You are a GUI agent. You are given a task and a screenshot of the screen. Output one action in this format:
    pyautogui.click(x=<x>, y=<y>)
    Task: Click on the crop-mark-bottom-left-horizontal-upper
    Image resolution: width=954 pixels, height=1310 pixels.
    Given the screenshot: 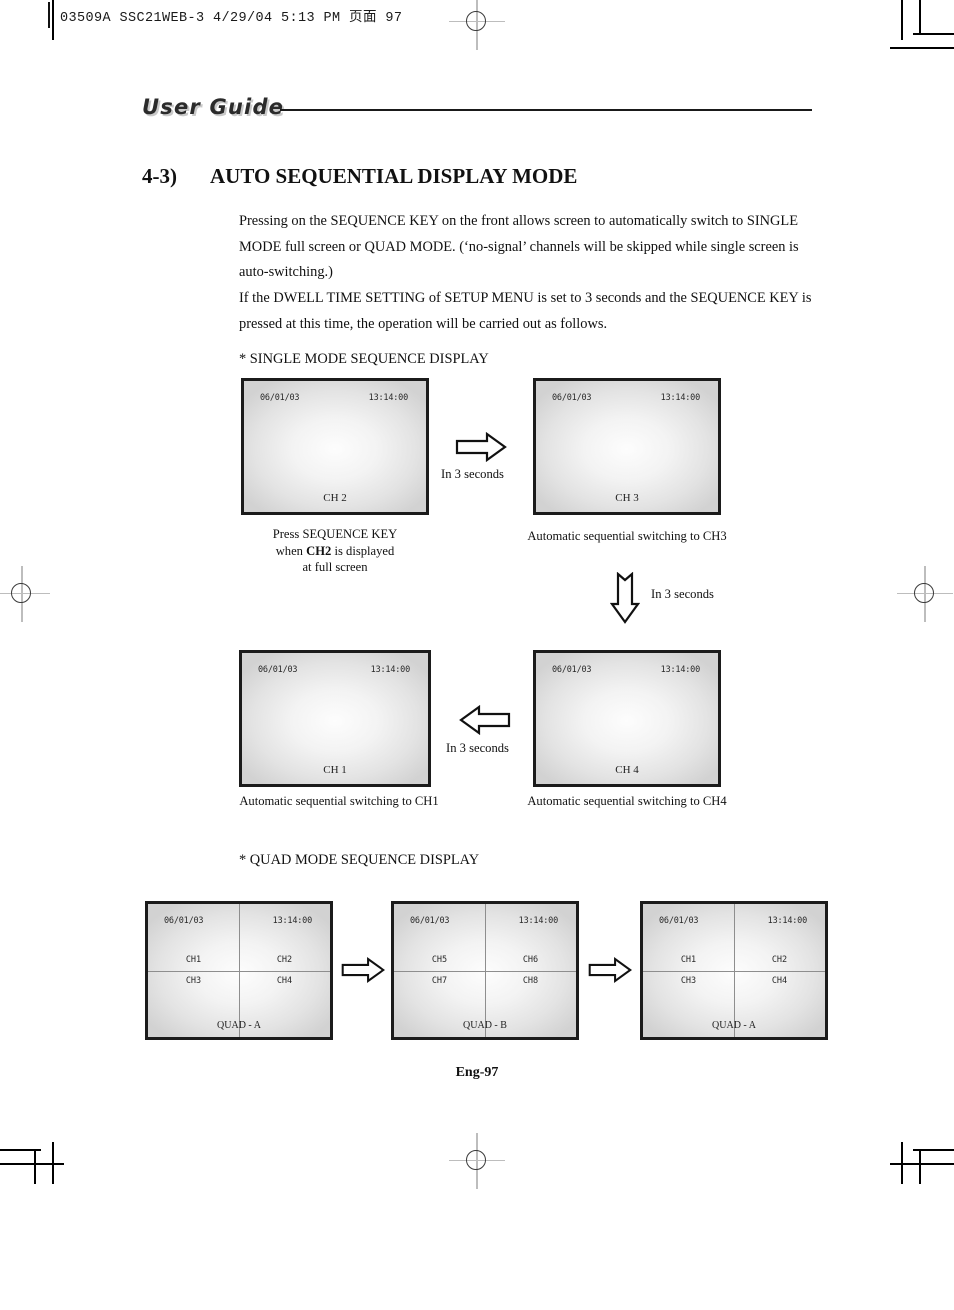 What is the action you would take?
    pyautogui.click(x=20, y=1150)
    